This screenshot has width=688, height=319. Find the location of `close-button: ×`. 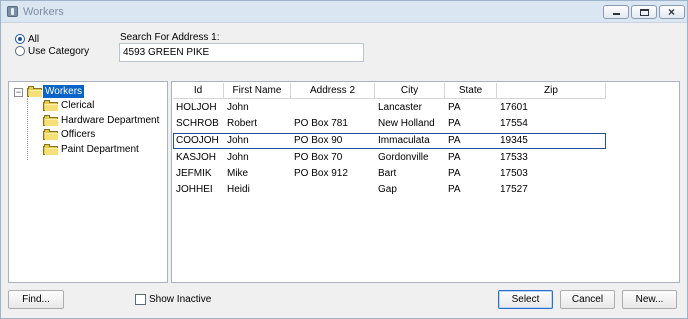

close-button: × is located at coordinates (672, 12).